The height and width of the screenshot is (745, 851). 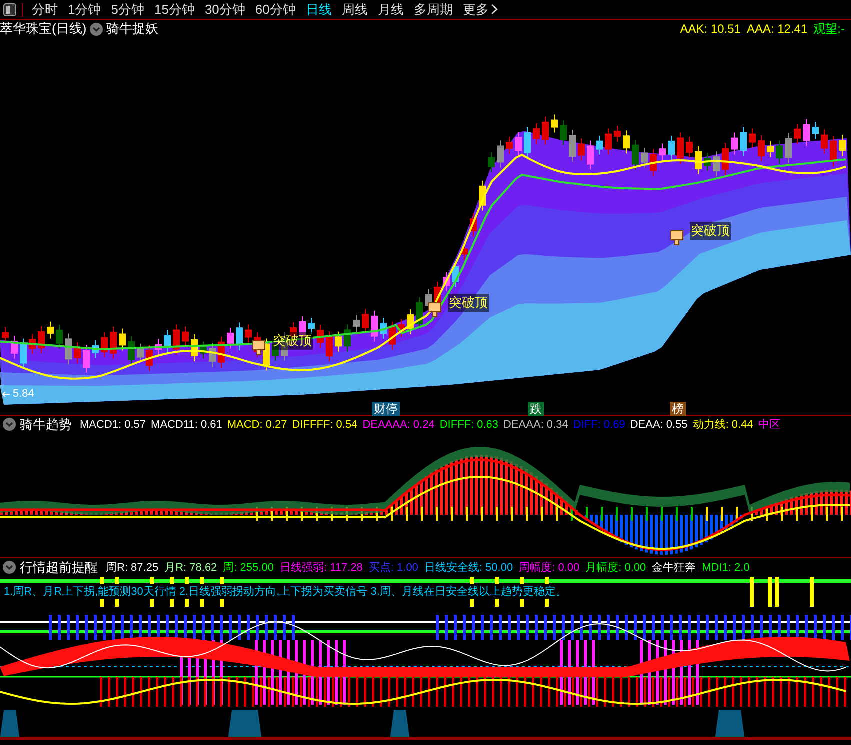 What do you see at coordinates (132, 568) in the screenshot?
I see `indicator-value: 周R: 87.25` at bounding box center [132, 568].